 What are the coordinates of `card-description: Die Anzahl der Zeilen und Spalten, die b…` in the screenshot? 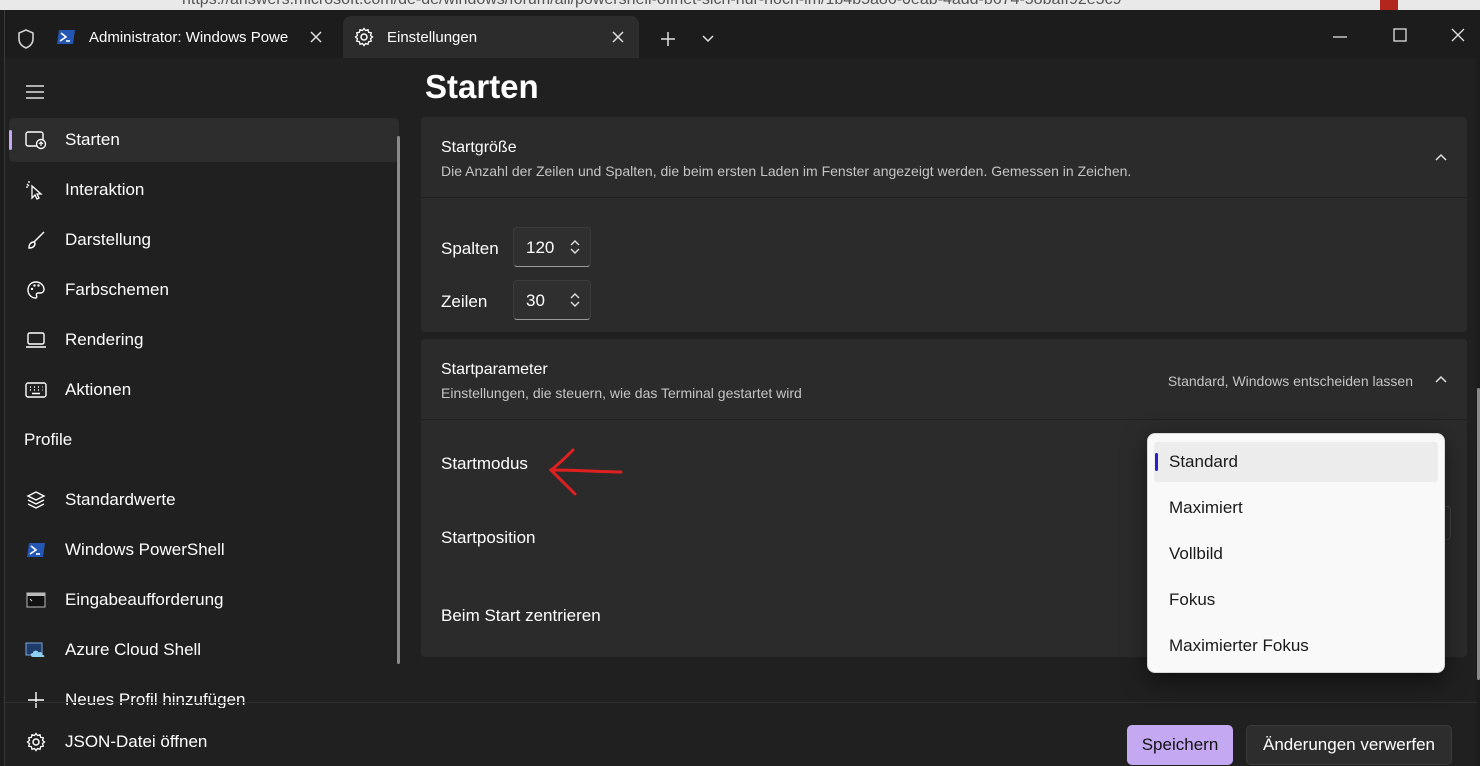 It's located at (786, 171).